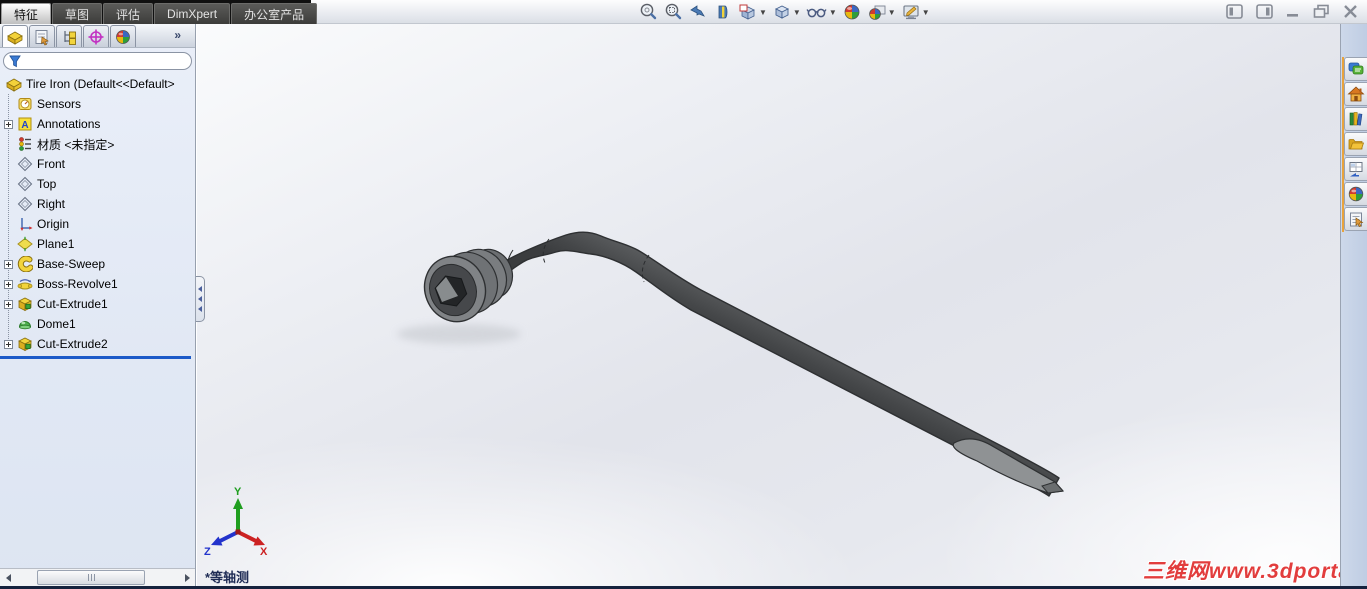 The height and width of the screenshot is (589, 1367). I want to click on tab-dimxpert: DimXpert, so click(192, 13).